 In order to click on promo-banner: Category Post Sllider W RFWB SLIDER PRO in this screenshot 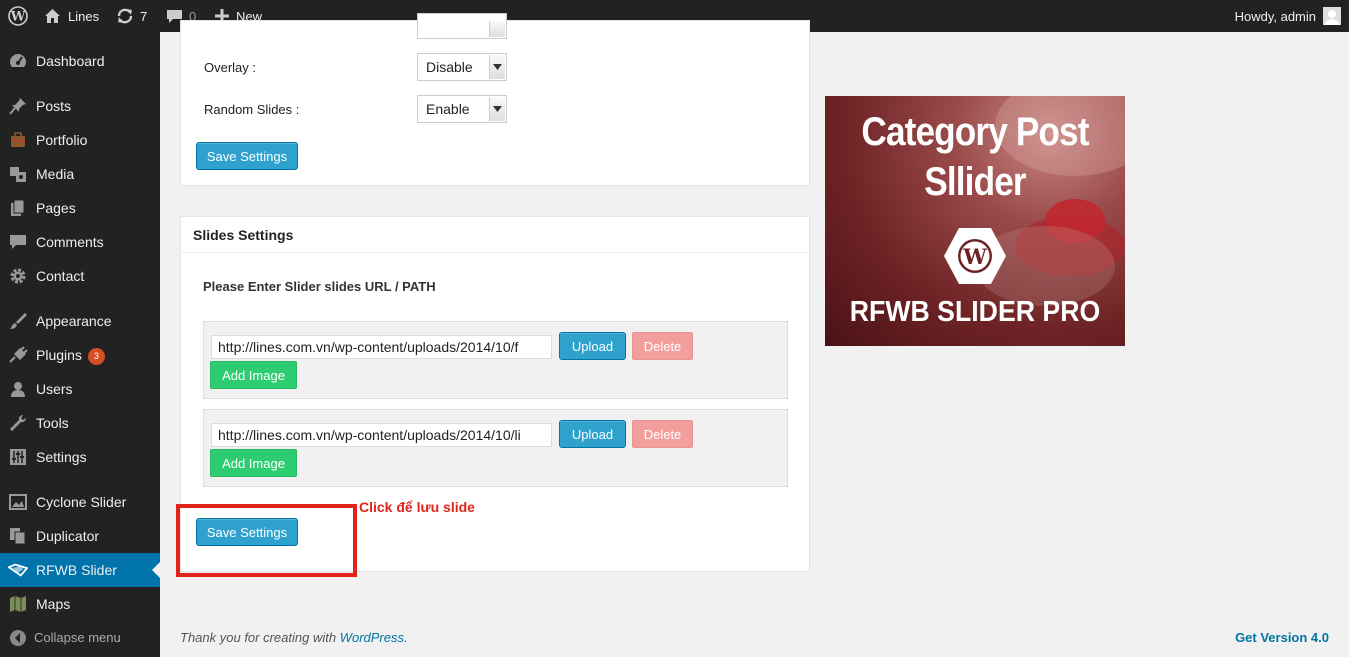, I will do `click(975, 221)`.